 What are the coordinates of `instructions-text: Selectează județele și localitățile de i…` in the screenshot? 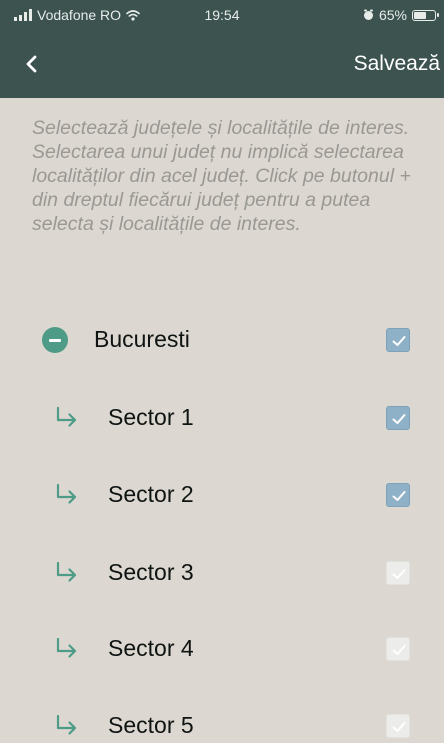 It's located at (221, 176).